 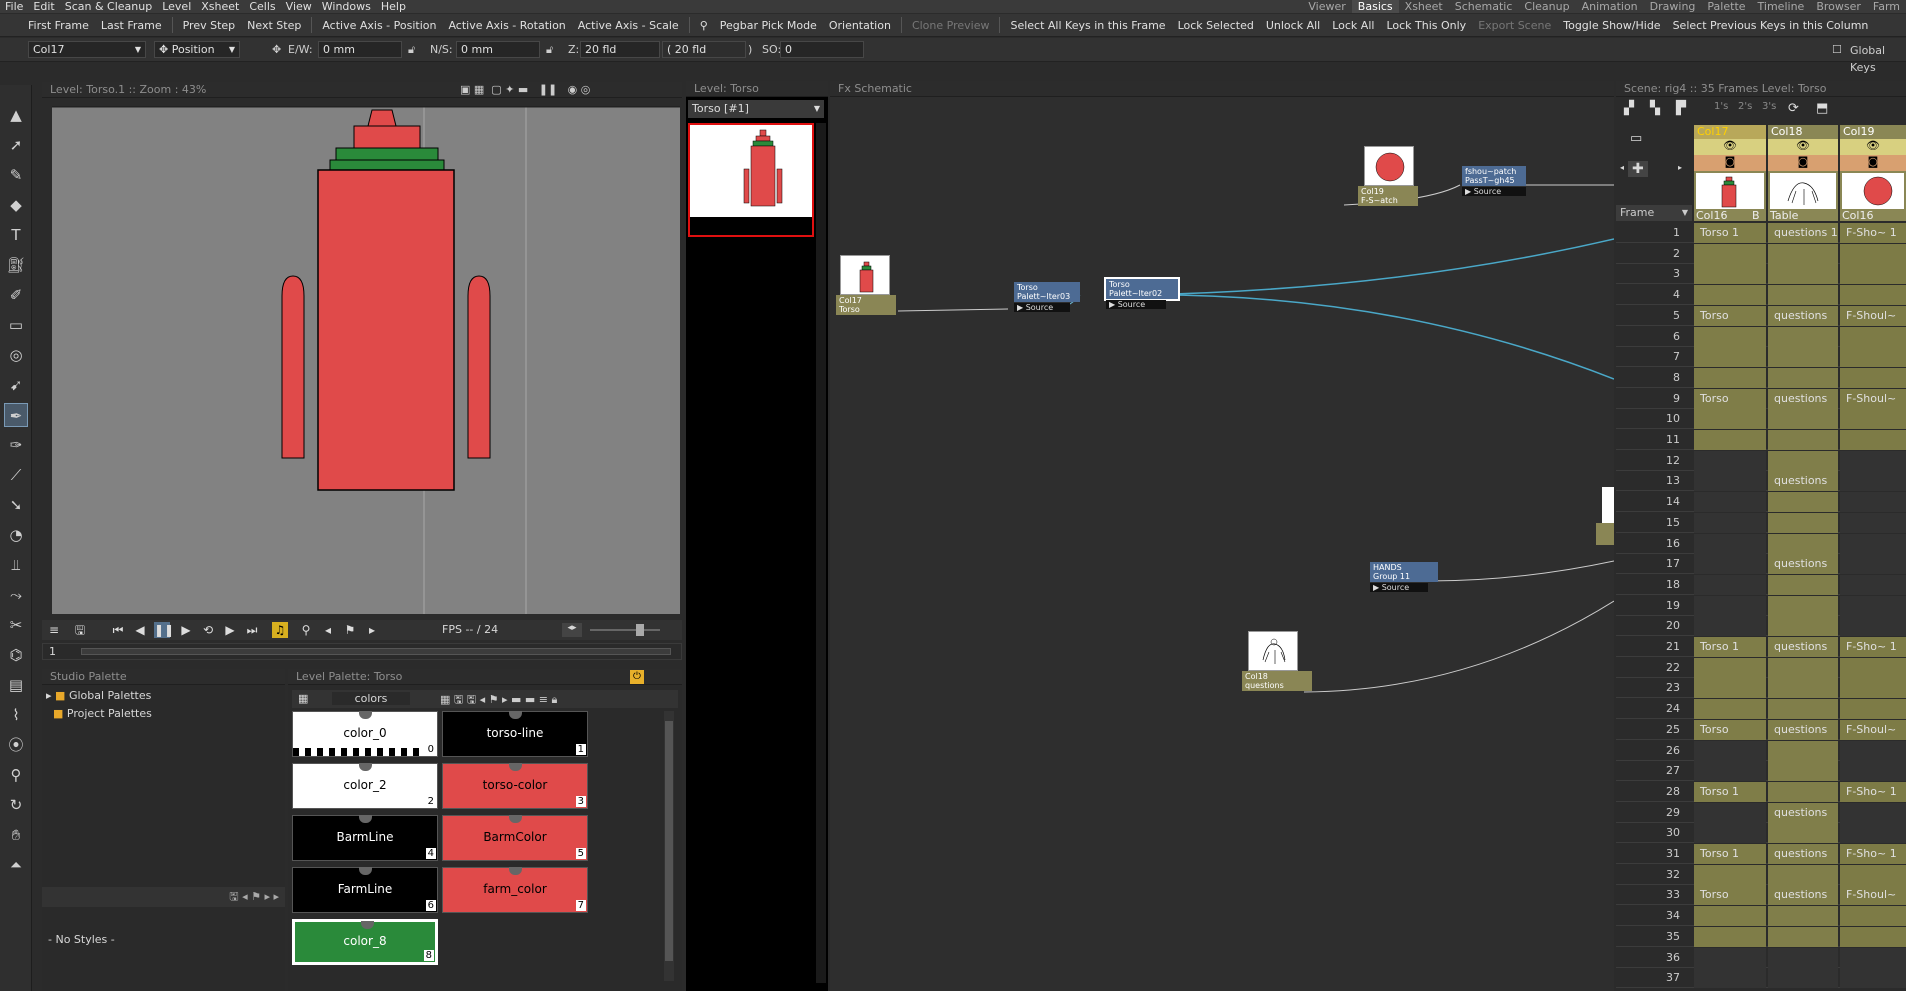 I want to click on toggle-show-hide-button: Toggle Show/Hide, so click(x=1611, y=25).